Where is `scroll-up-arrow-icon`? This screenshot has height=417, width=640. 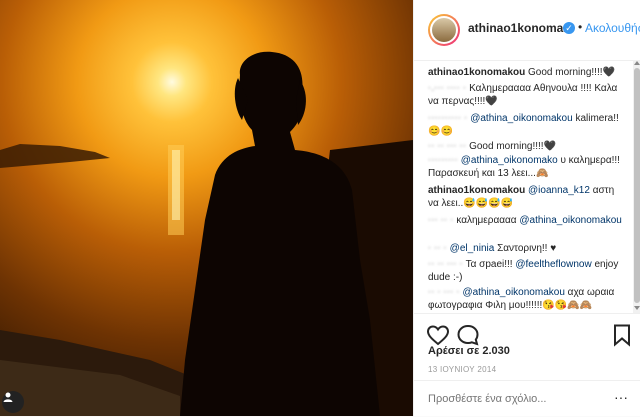
scroll-up-arrow-icon is located at coordinates (637, 63).